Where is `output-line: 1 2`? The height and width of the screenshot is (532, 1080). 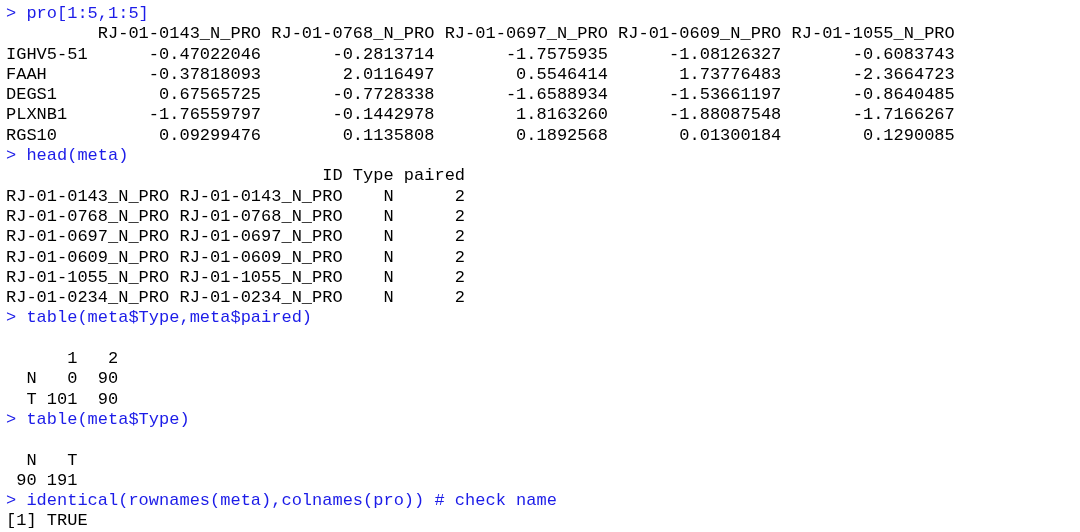
output-line: 1 2 is located at coordinates (93, 359).